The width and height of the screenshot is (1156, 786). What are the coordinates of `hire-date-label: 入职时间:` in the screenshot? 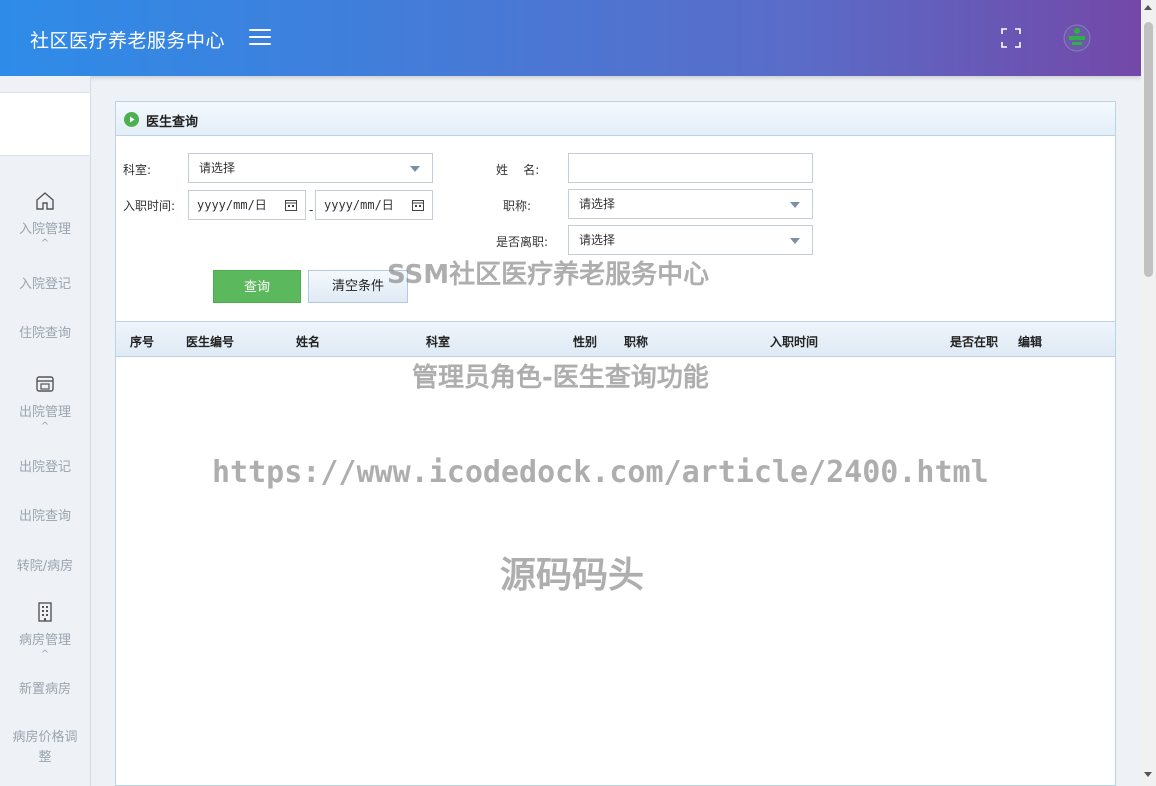 It's located at (149, 206).